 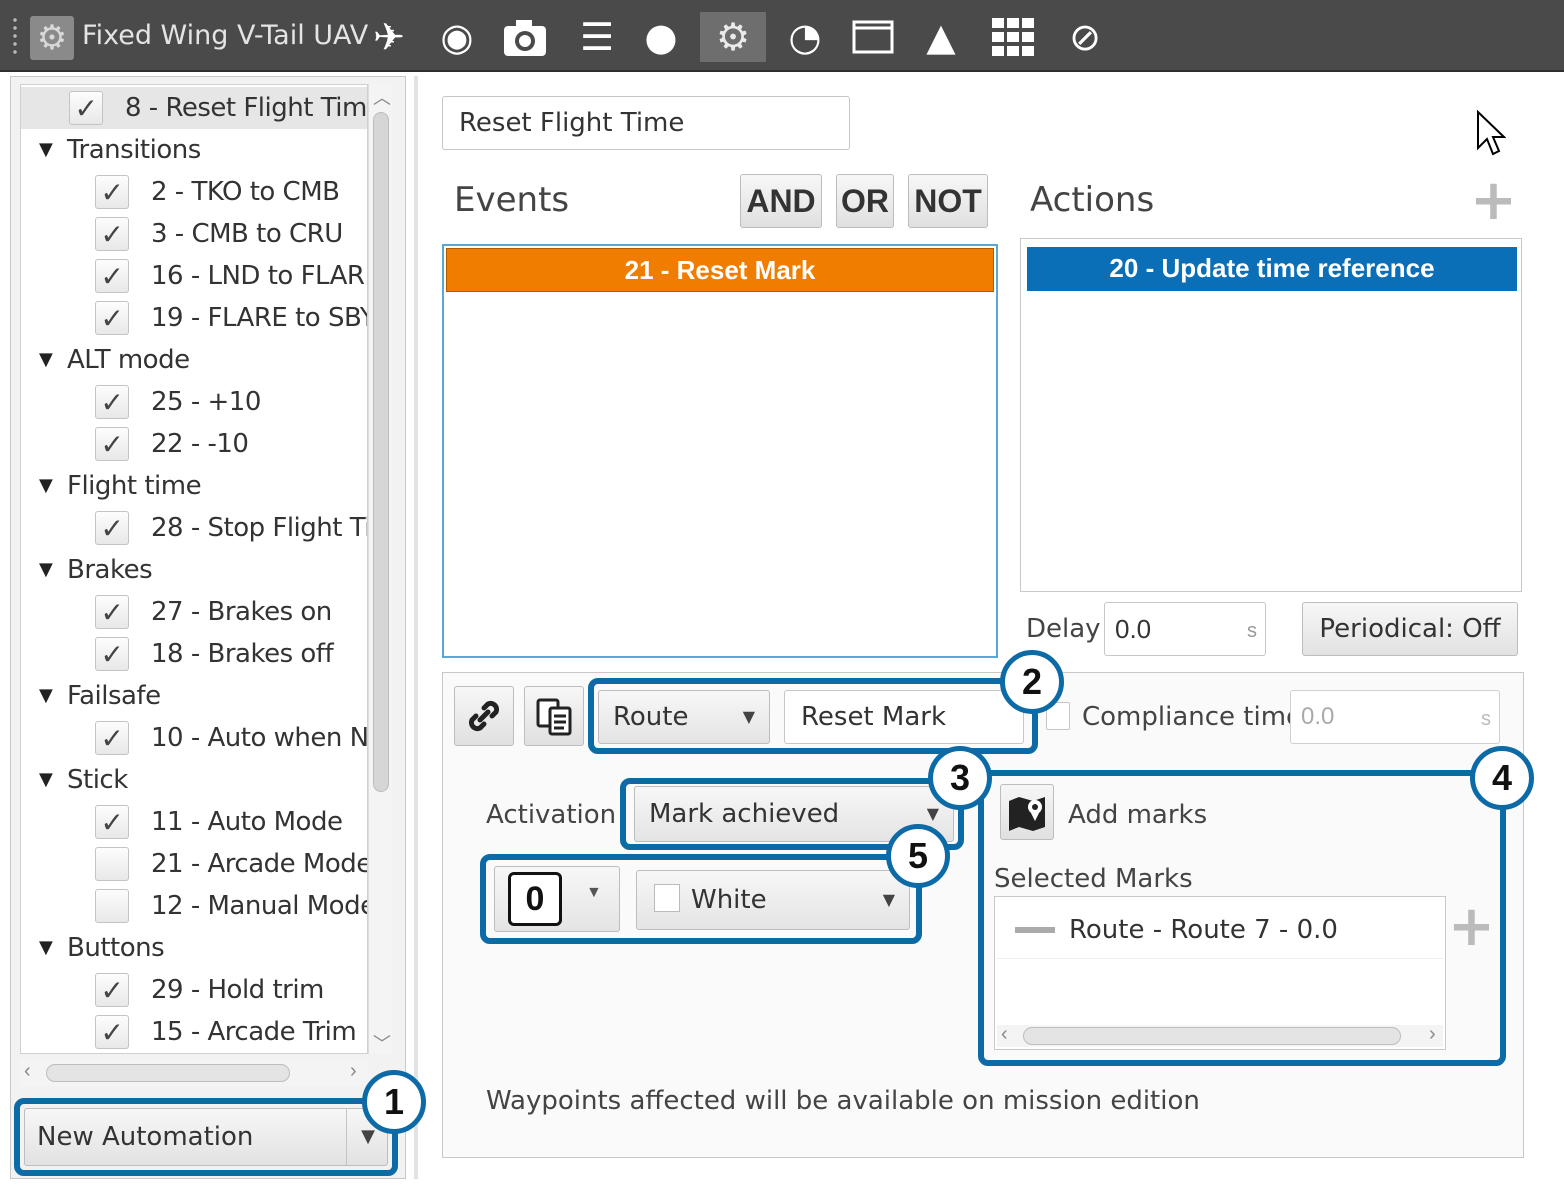 I want to click on callout-badge-5: 5, so click(x=918, y=856).